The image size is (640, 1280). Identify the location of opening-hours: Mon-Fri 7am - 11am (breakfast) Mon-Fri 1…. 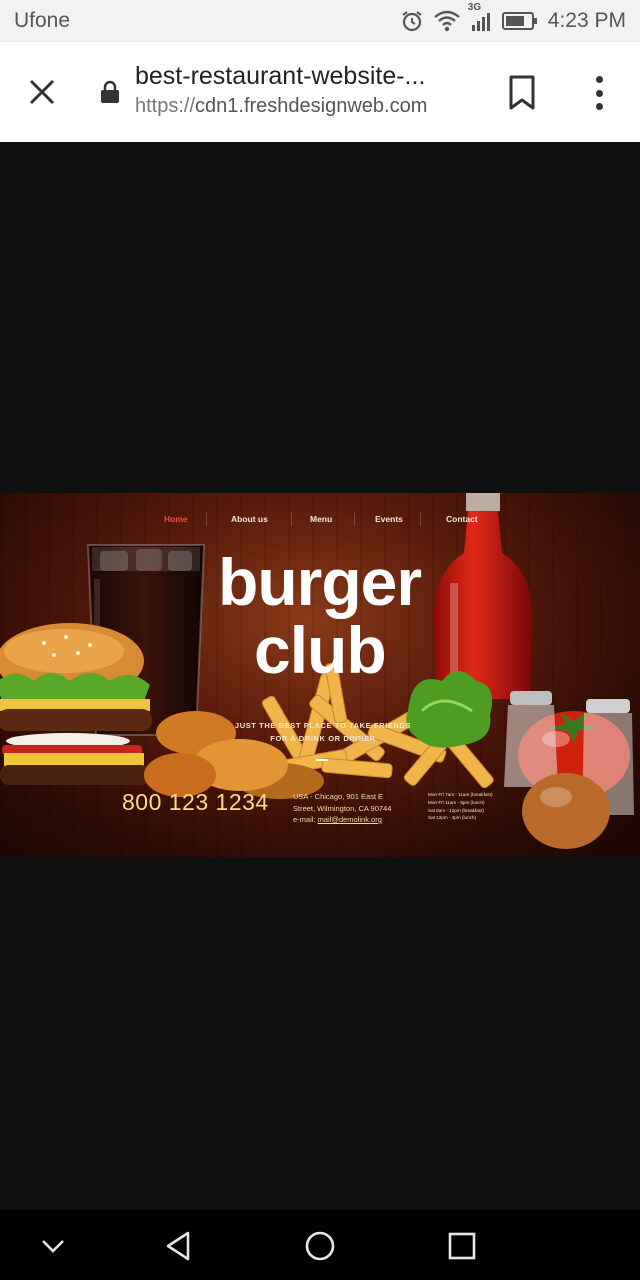
(460, 806).